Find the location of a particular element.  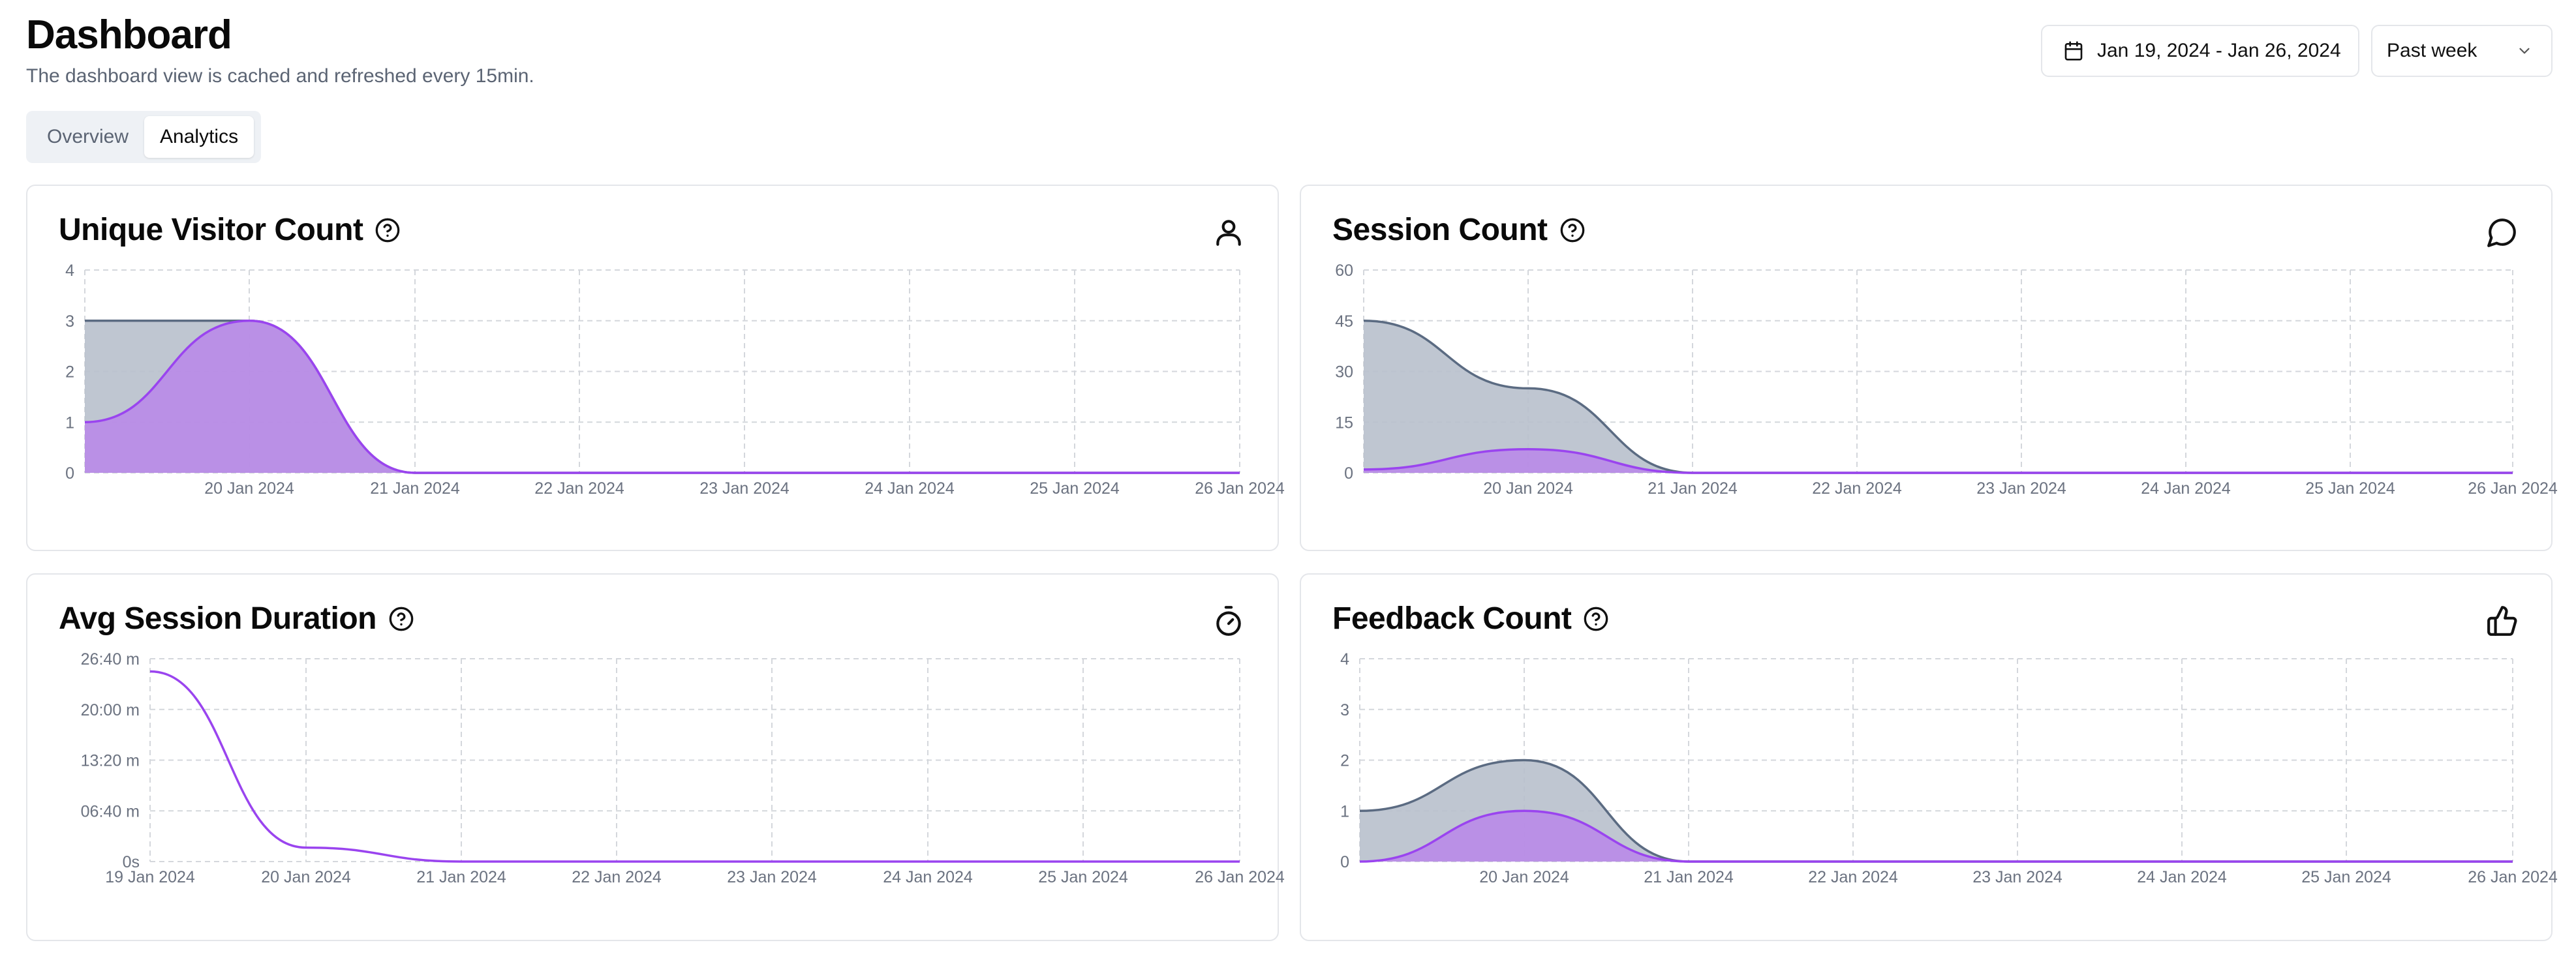

card-title: Unique Visitor Count is located at coordinates (230, 230).